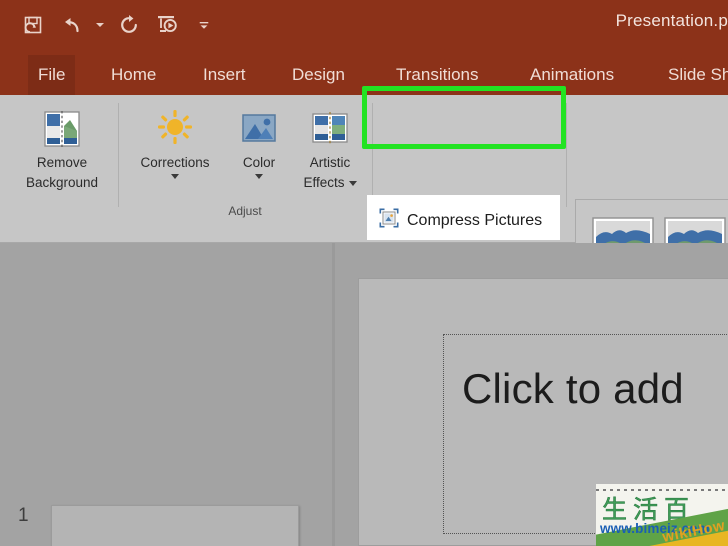 The image size is (728, 546). I want to click on save-icon, so click(33, 25).